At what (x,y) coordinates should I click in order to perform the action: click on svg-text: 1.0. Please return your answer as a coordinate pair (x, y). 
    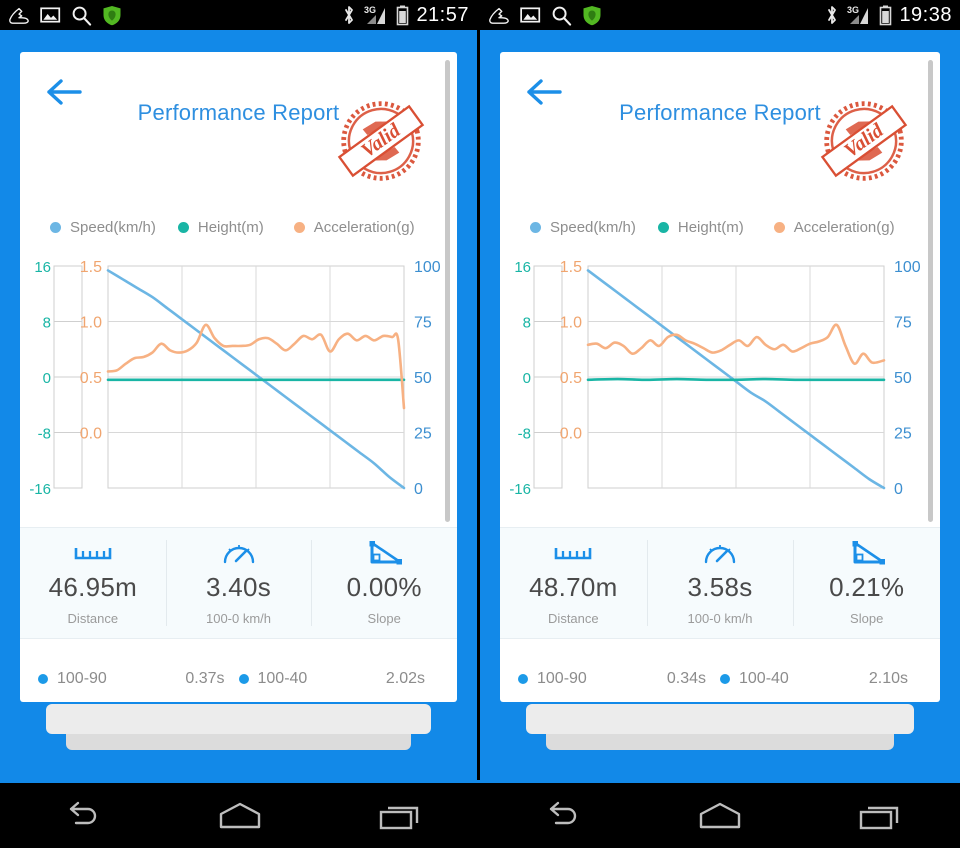
    Looking at the image, I should click on (571, 323).